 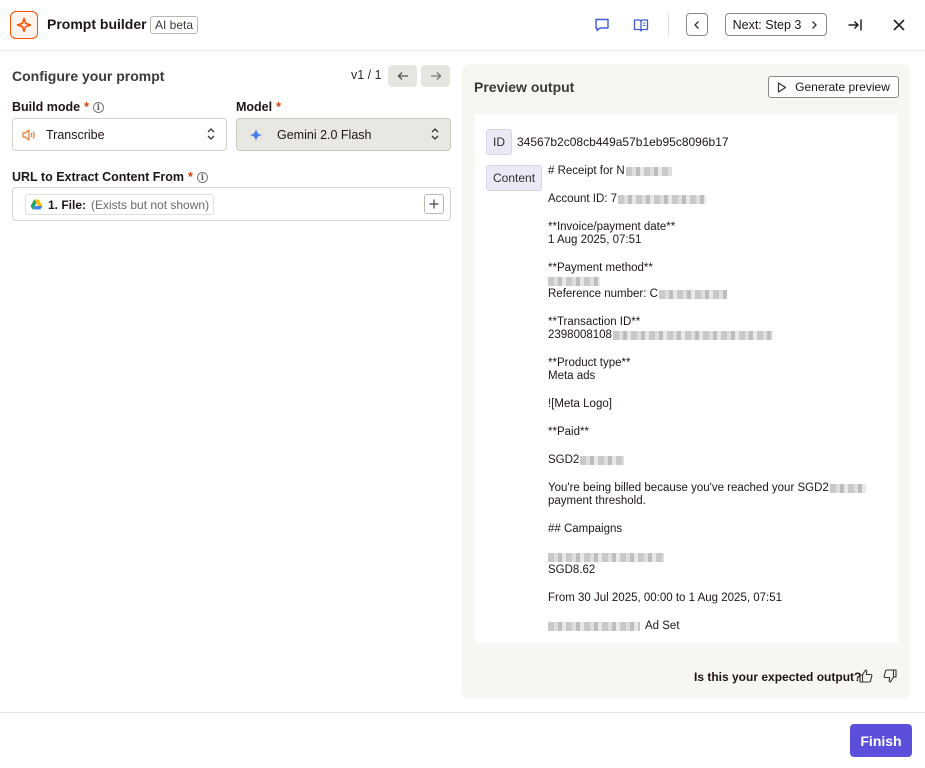 What do you see at coordinates (778, 677) in the screenshot?
I see `feedback-question: Is this your expected output?` at bounding box center [778, 677].